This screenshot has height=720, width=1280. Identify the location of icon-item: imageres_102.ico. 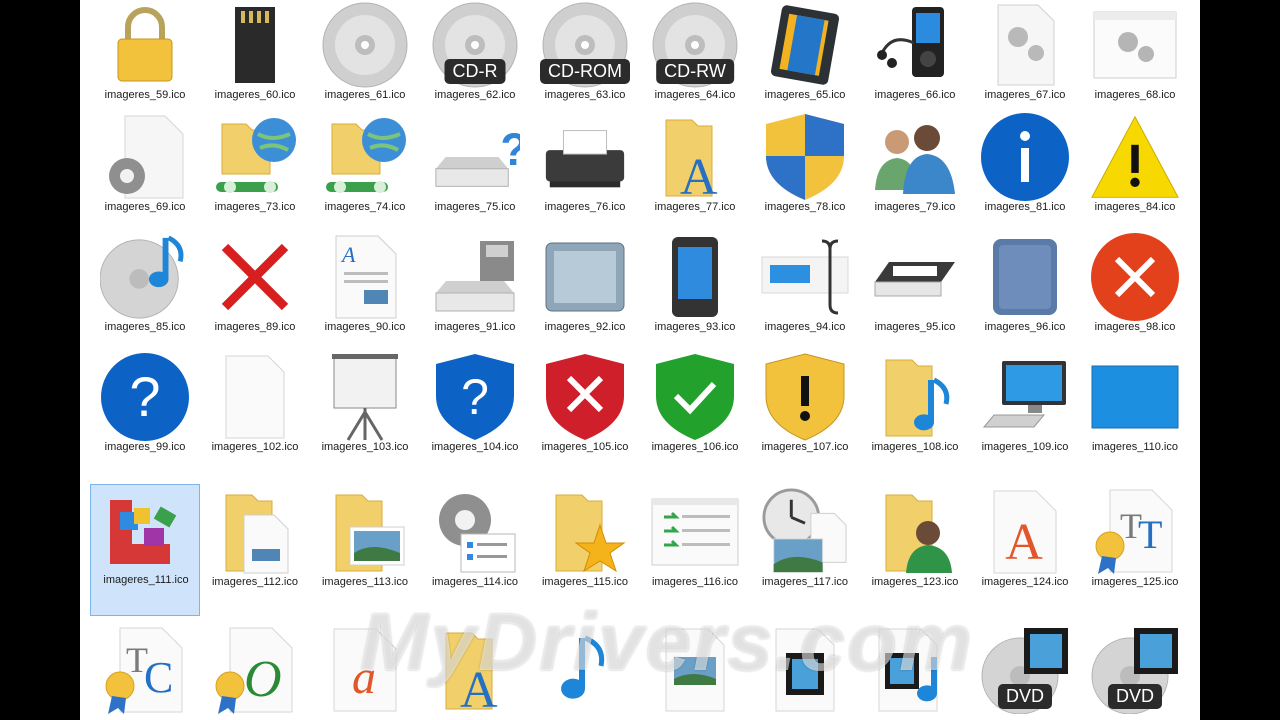
(255, 412).